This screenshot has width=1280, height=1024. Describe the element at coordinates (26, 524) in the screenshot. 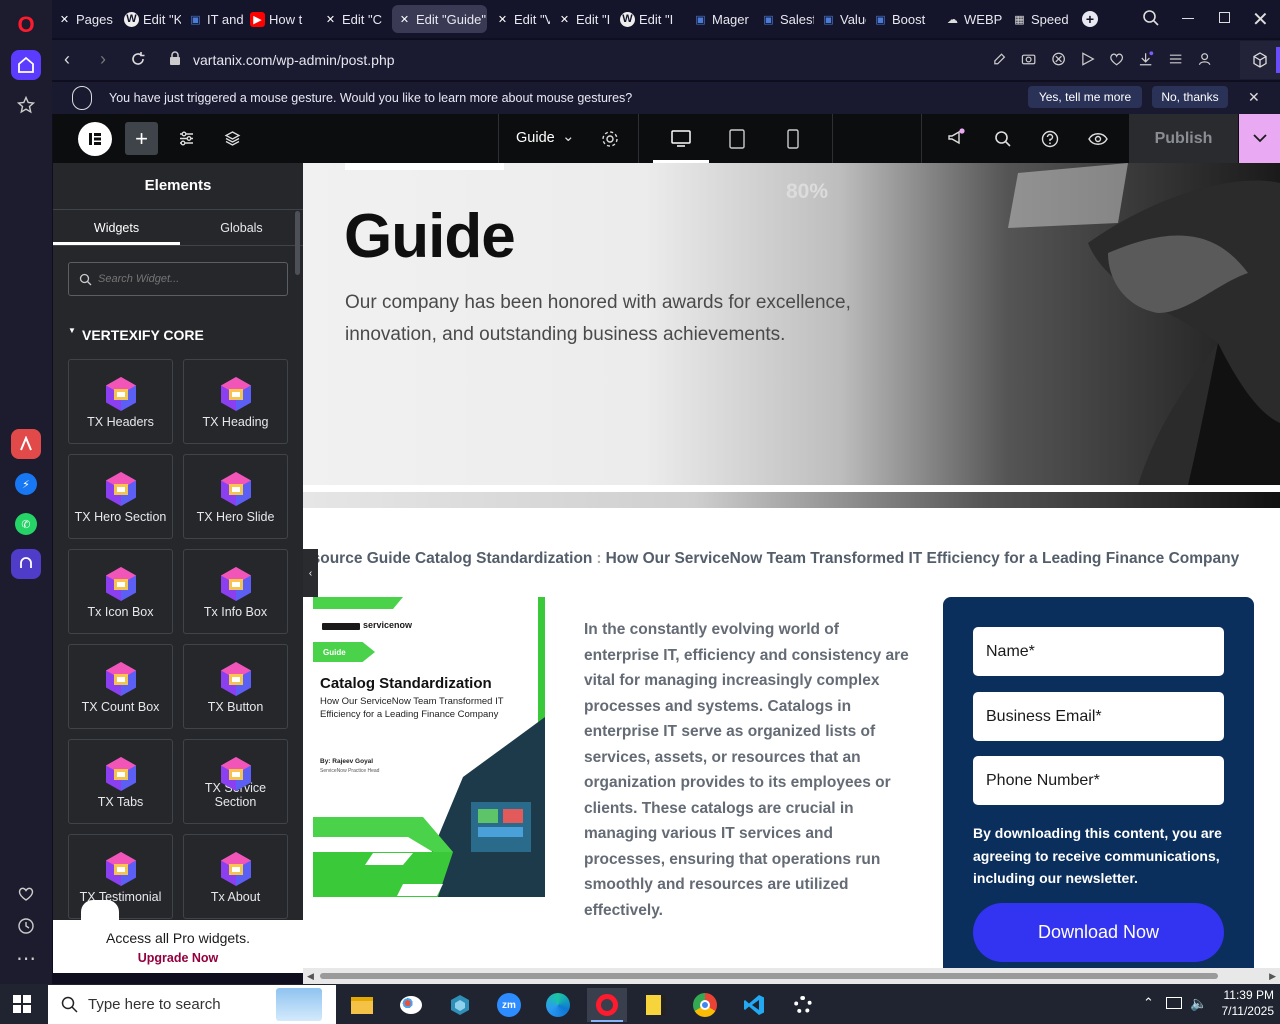

I see `whatsapp-icon: ✆` at that location.